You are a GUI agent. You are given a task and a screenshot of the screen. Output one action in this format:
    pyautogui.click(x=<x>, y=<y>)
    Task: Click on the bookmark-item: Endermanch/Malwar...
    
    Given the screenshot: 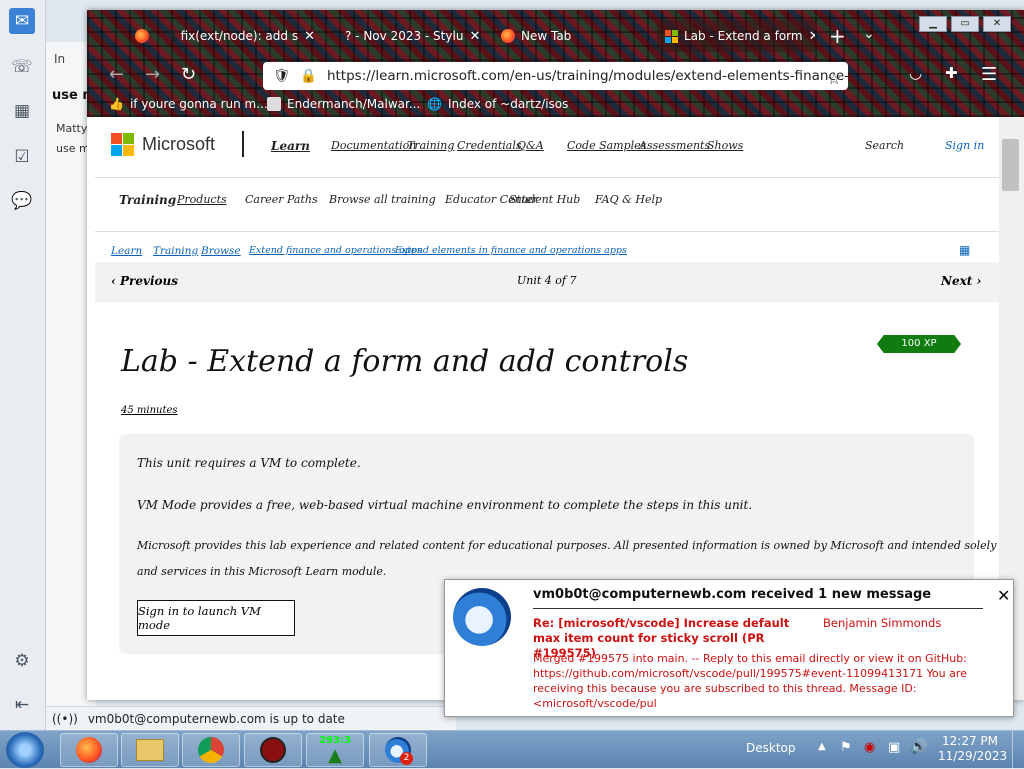 What is the action you would take?
    pyautogui.click(x=343, y=104)
    